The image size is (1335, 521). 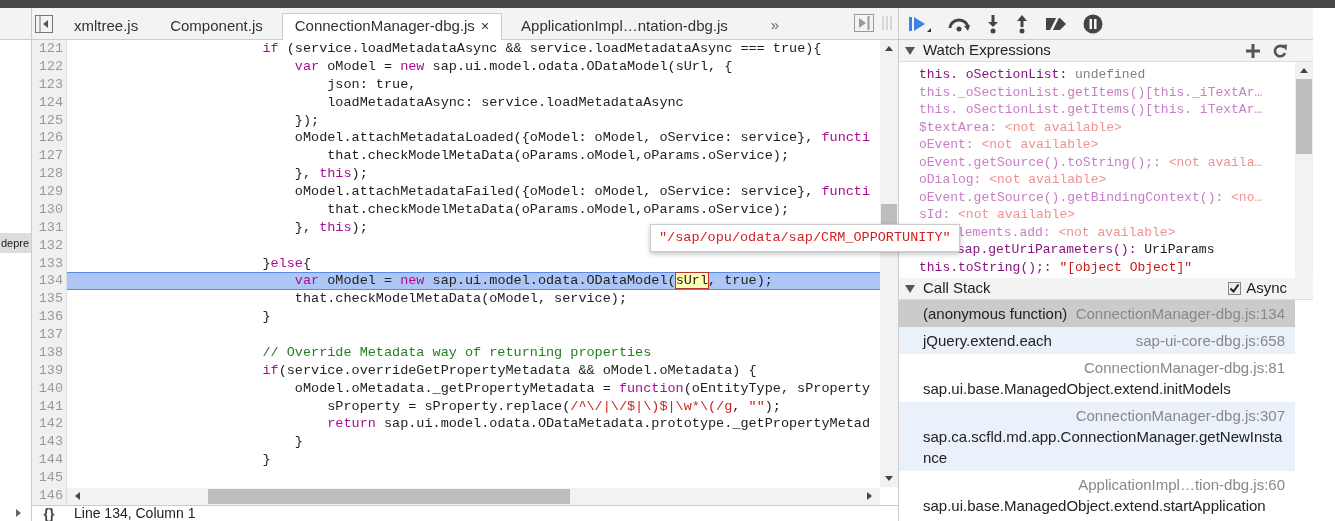 I want to click on pretty-print-button: {}, so click(x=49, y=513).